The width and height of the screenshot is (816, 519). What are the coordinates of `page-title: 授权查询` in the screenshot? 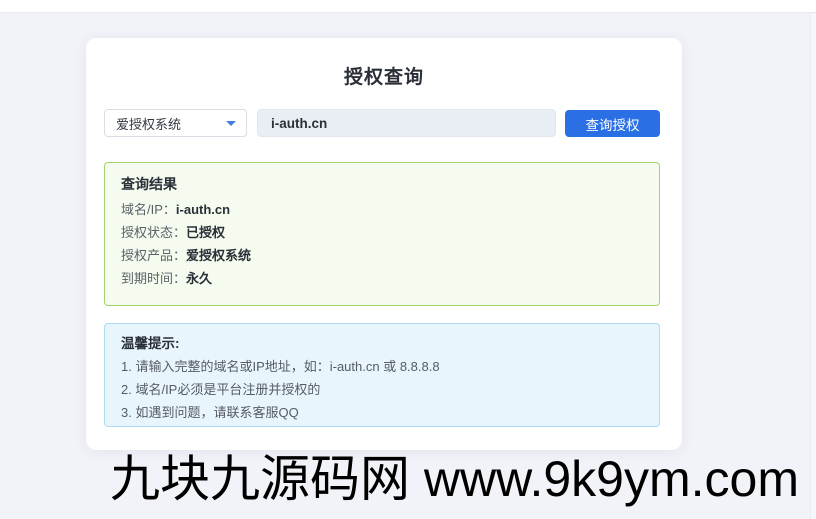 It's located at (383, 77).